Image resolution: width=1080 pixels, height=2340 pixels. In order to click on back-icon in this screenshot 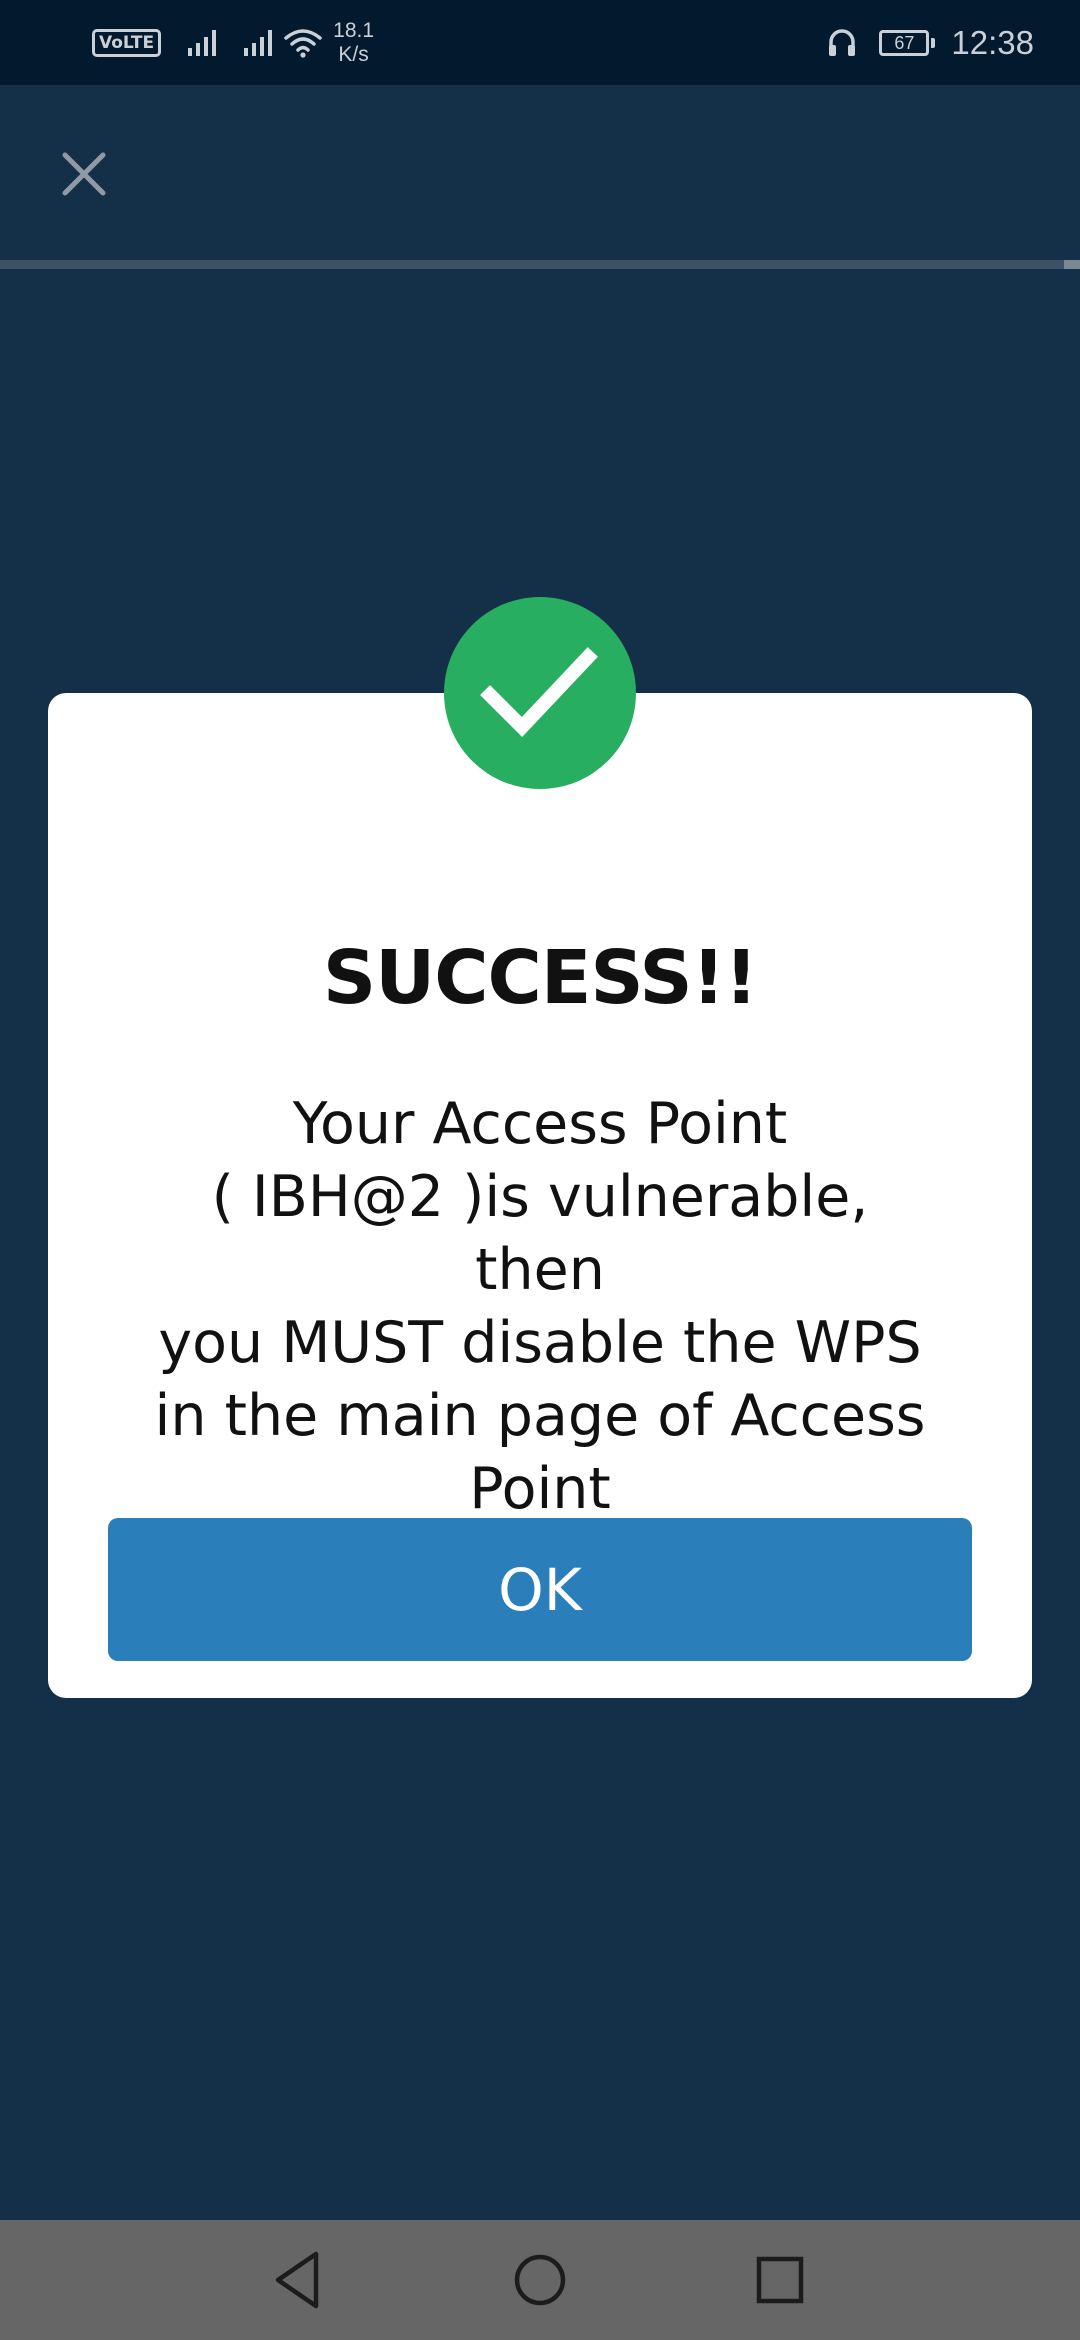, I will do `click(300, 2280)`.